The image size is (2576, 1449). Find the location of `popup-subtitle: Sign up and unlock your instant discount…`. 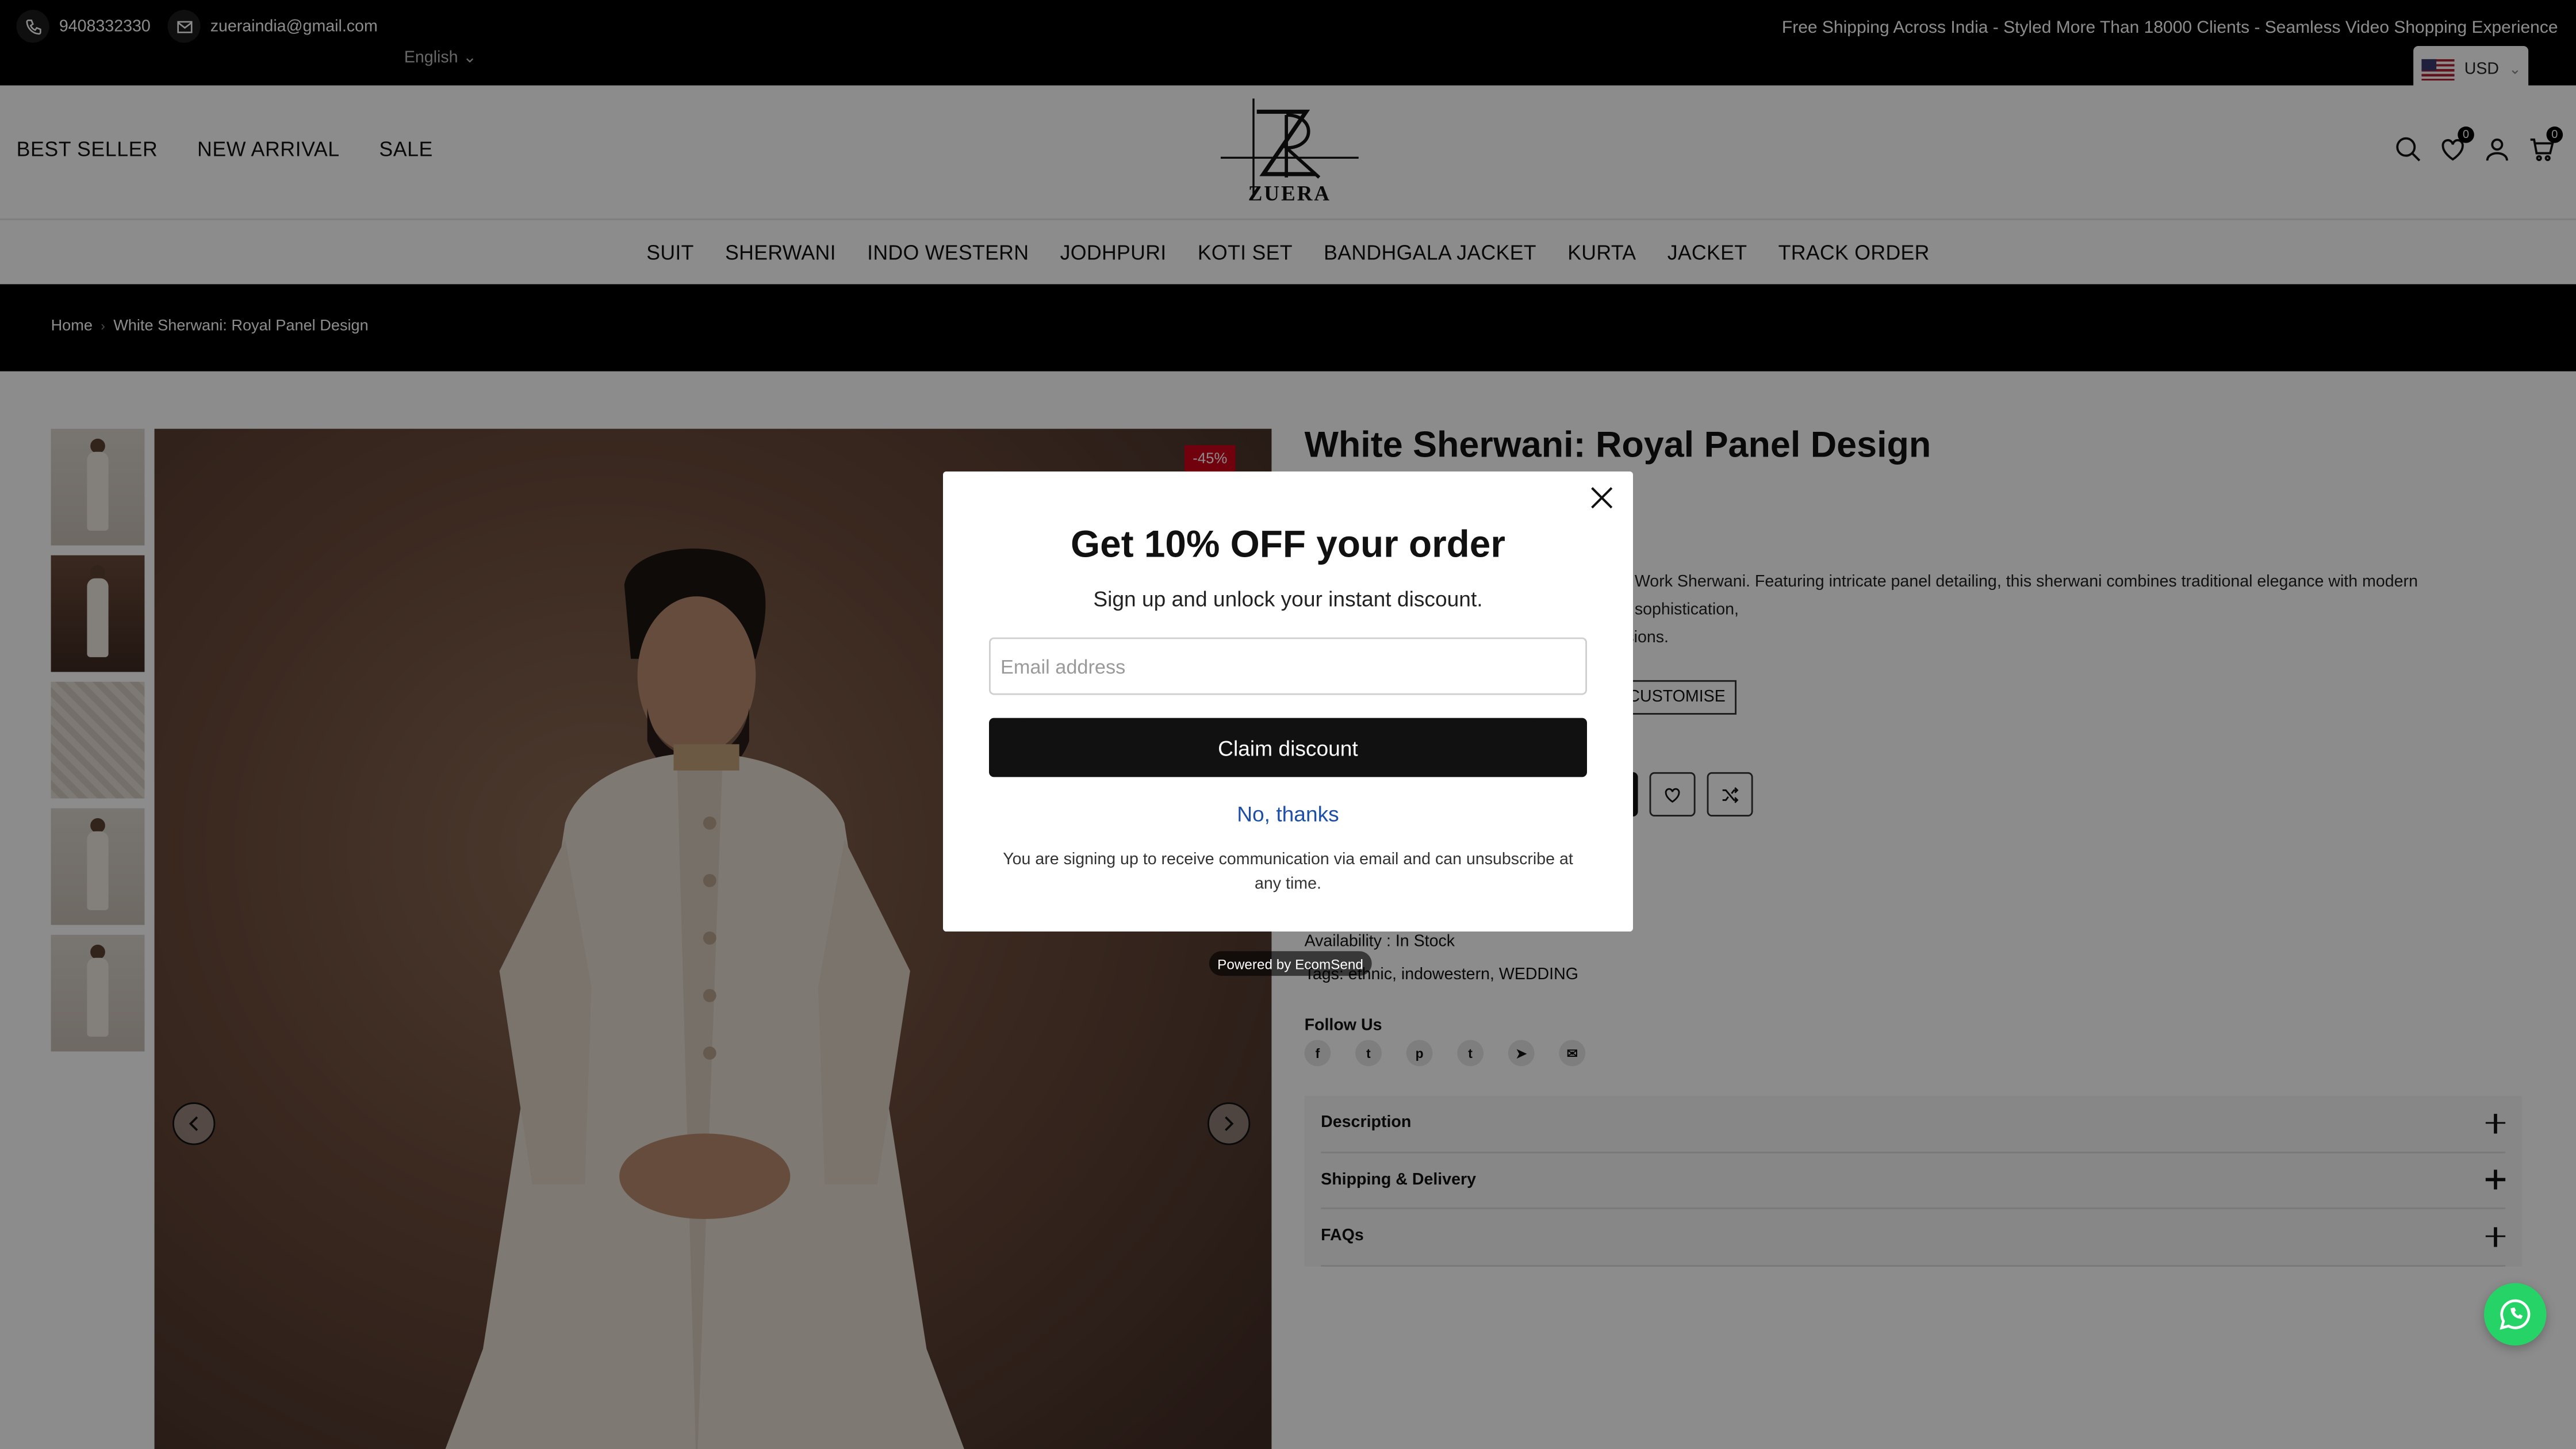

popup-subtitle: Sign up and unlock your instant discount… is located at coordinates (1288, 598).